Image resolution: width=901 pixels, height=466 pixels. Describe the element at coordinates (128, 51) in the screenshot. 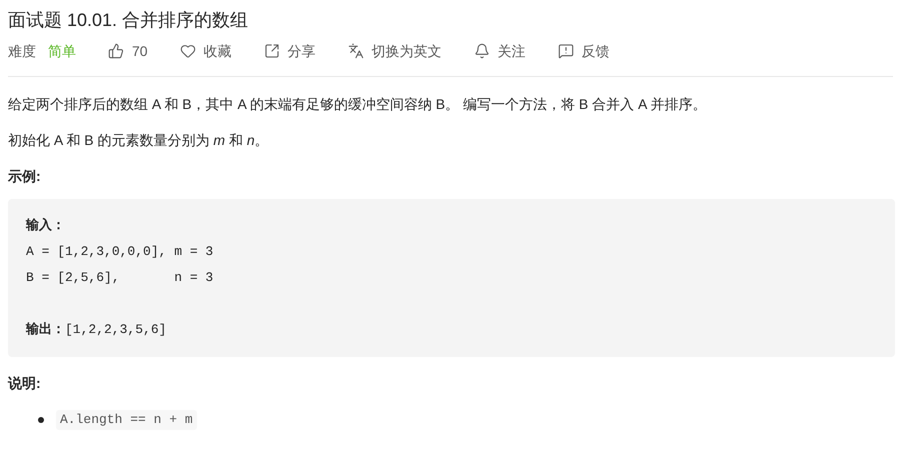

I see `like-button: 70` at that location.